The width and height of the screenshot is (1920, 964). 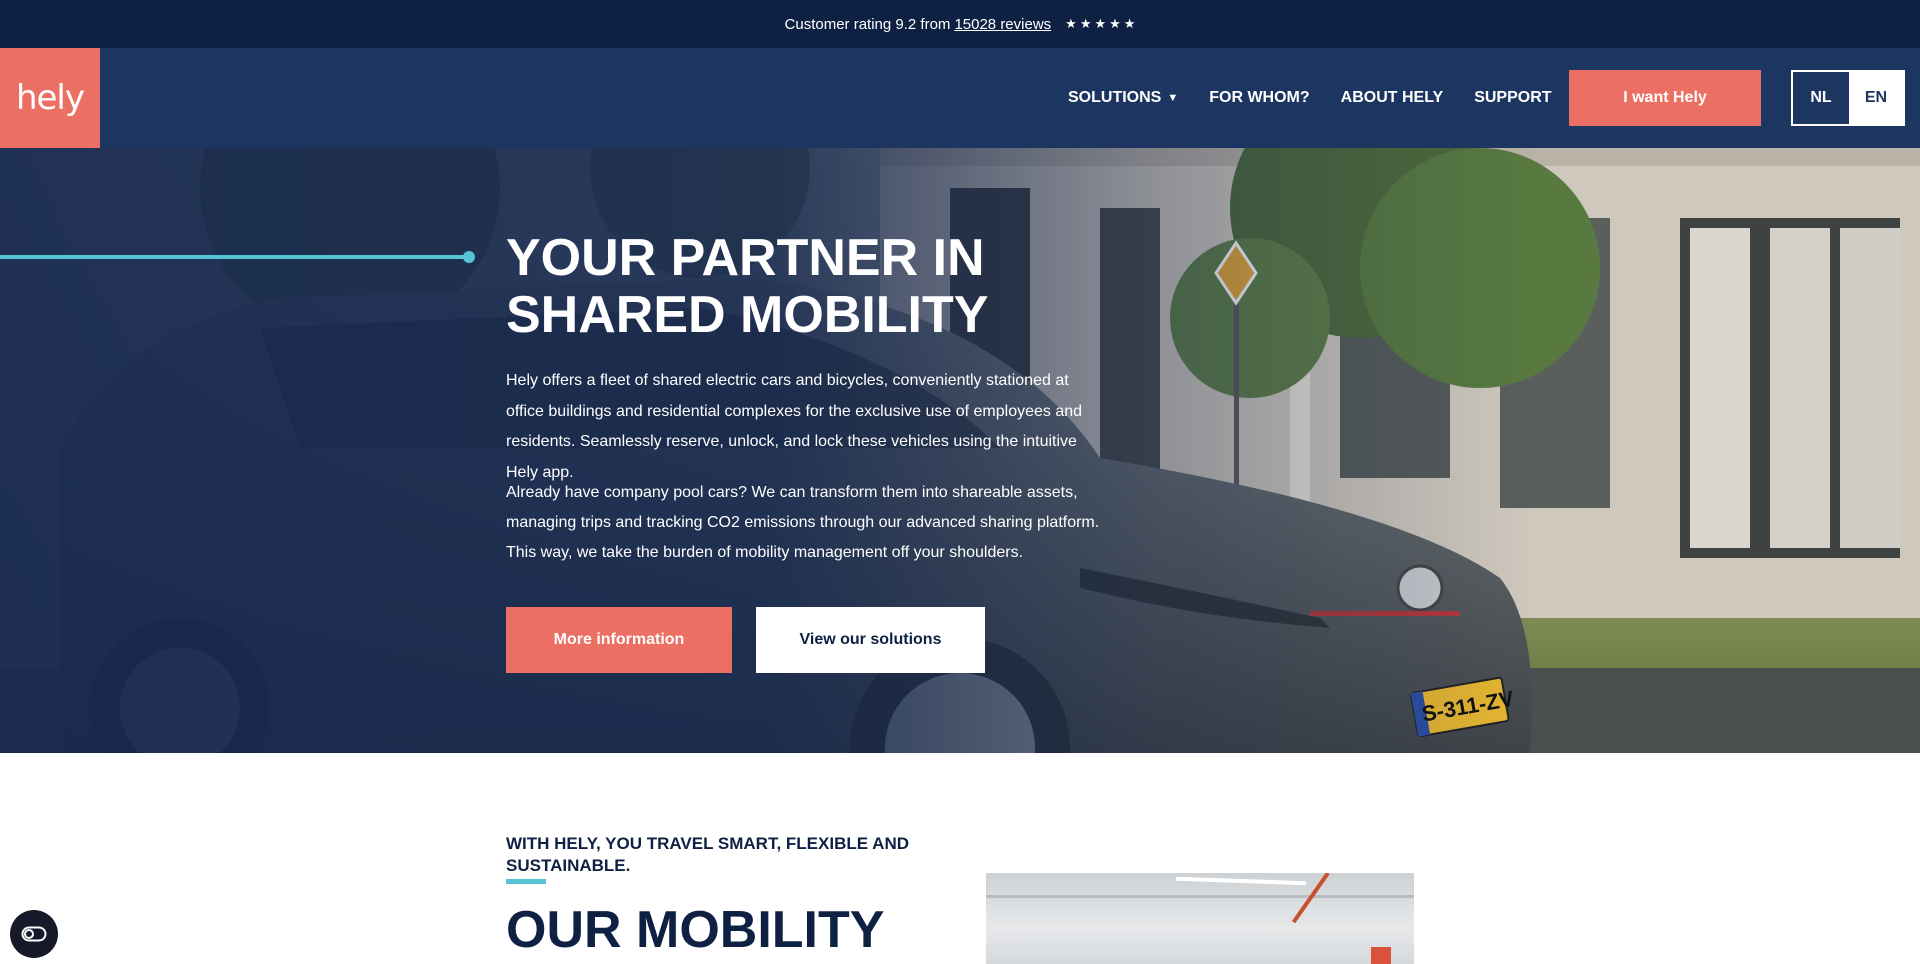 I want to click on nav-item-about: ABOUT HELY, so click(x=1392, y=98).